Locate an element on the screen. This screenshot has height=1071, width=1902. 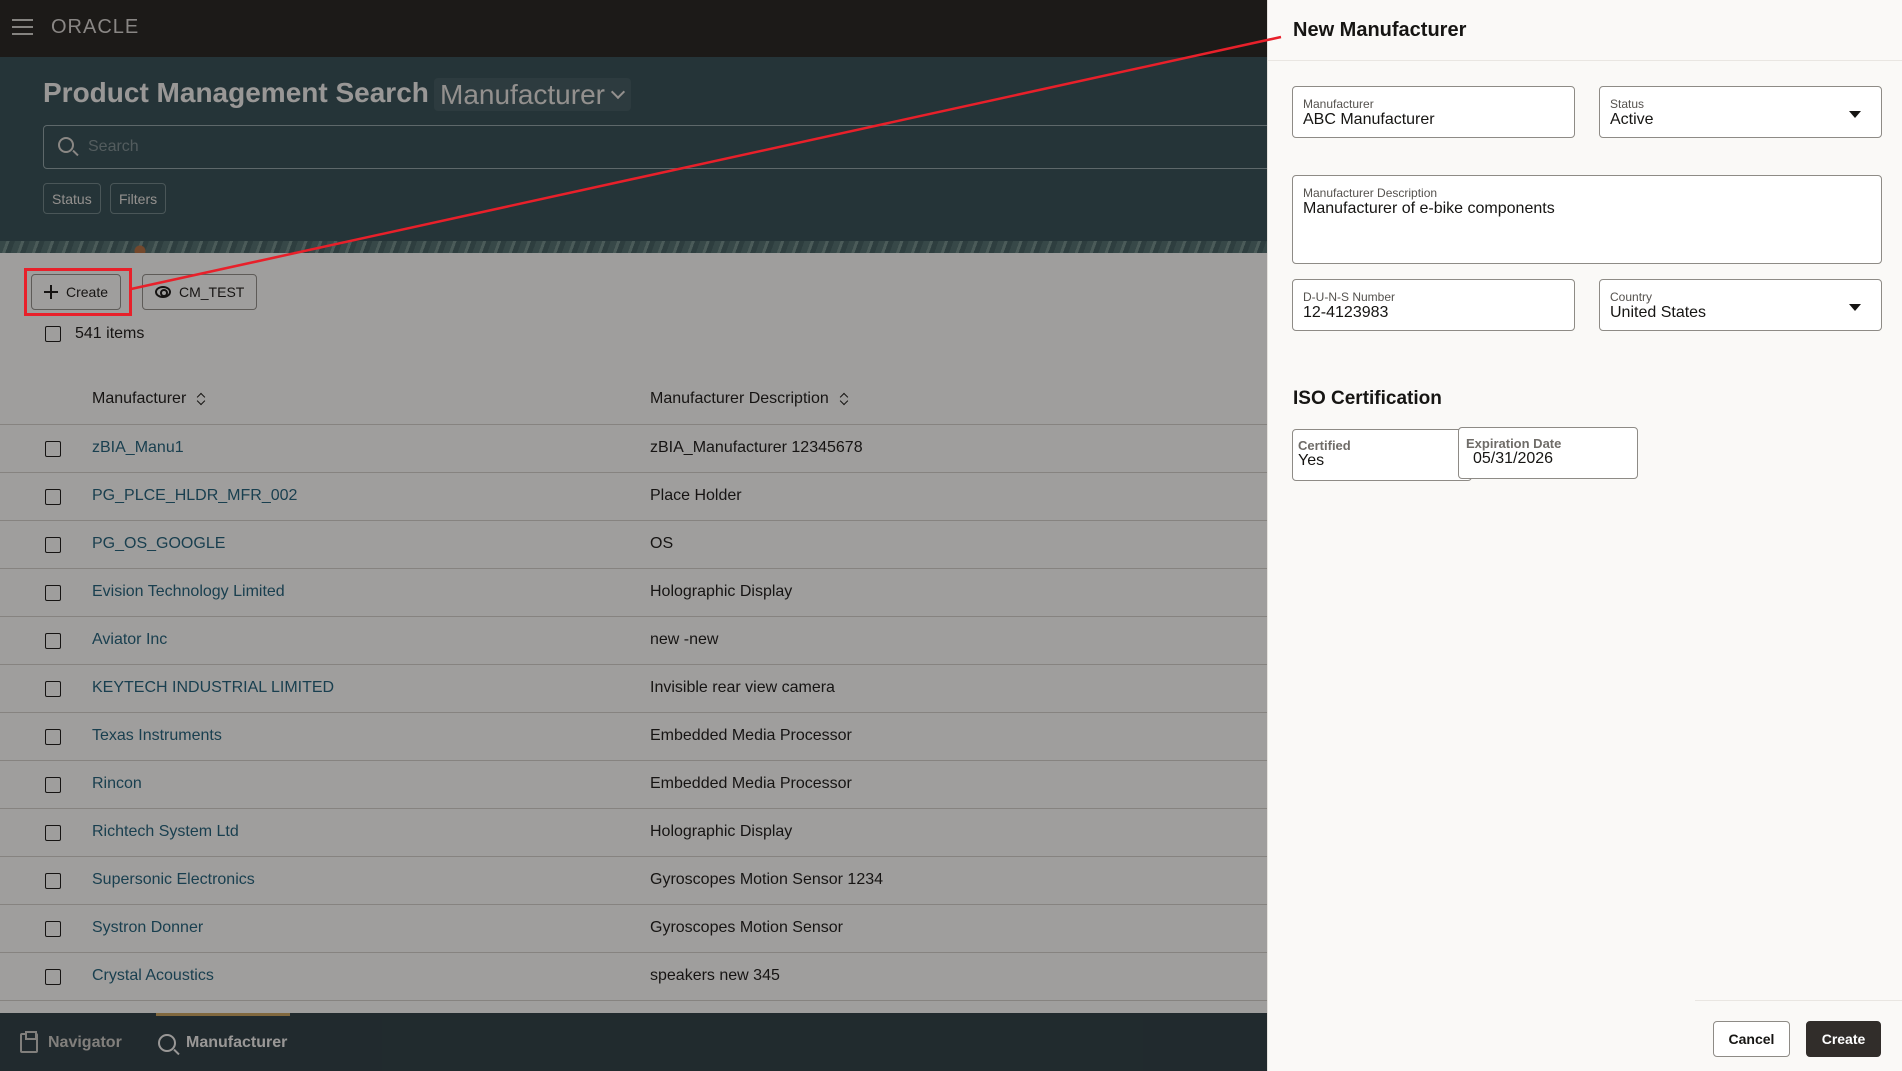
drawer-footer-divider is located at coordinates (1798, 1000).